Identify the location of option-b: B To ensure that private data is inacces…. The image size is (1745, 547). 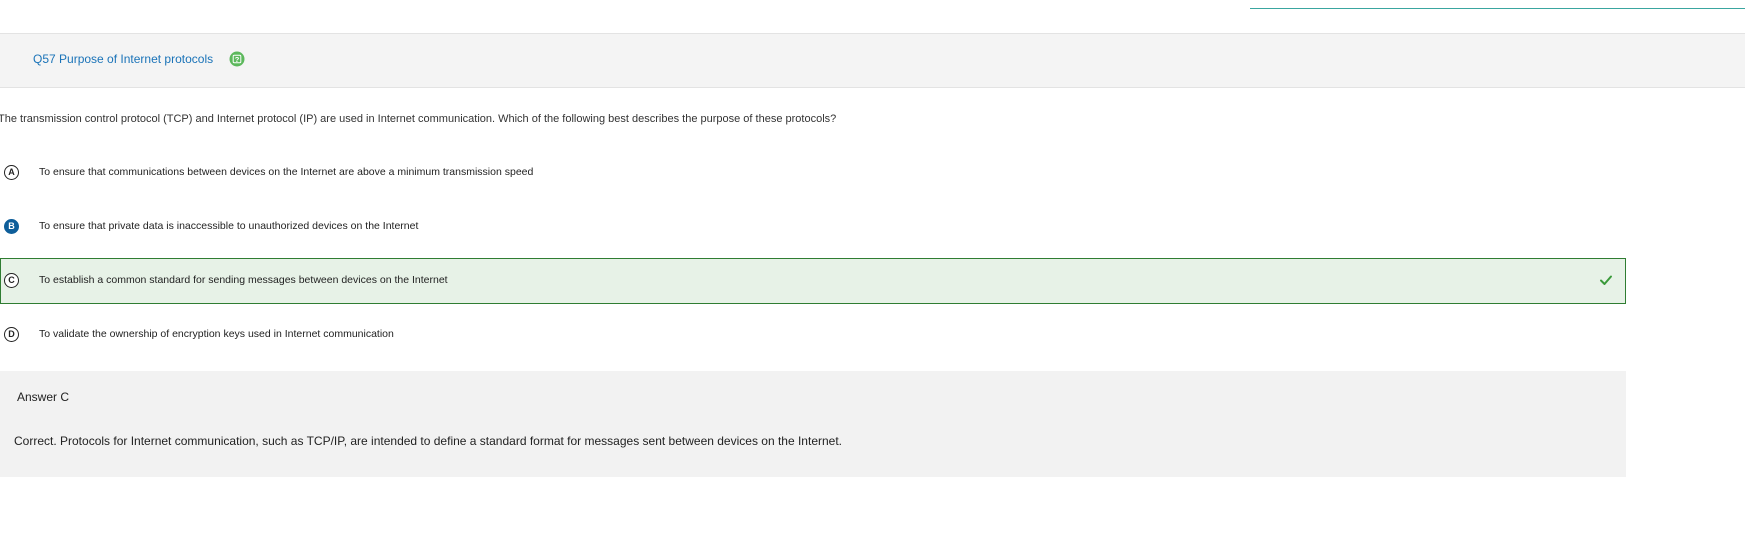
(813, 227).